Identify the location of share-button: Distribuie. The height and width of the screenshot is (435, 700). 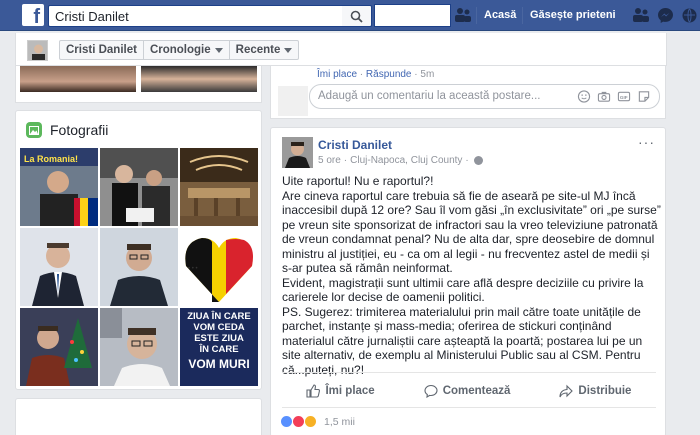
(595, 391).